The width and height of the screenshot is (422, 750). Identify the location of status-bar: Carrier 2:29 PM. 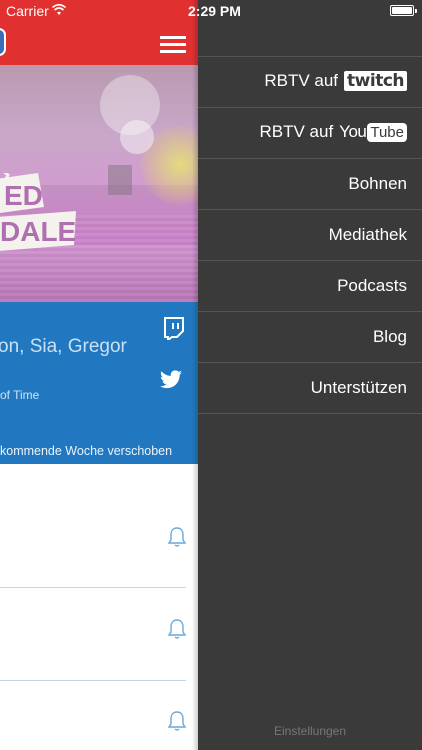
(211, 11).